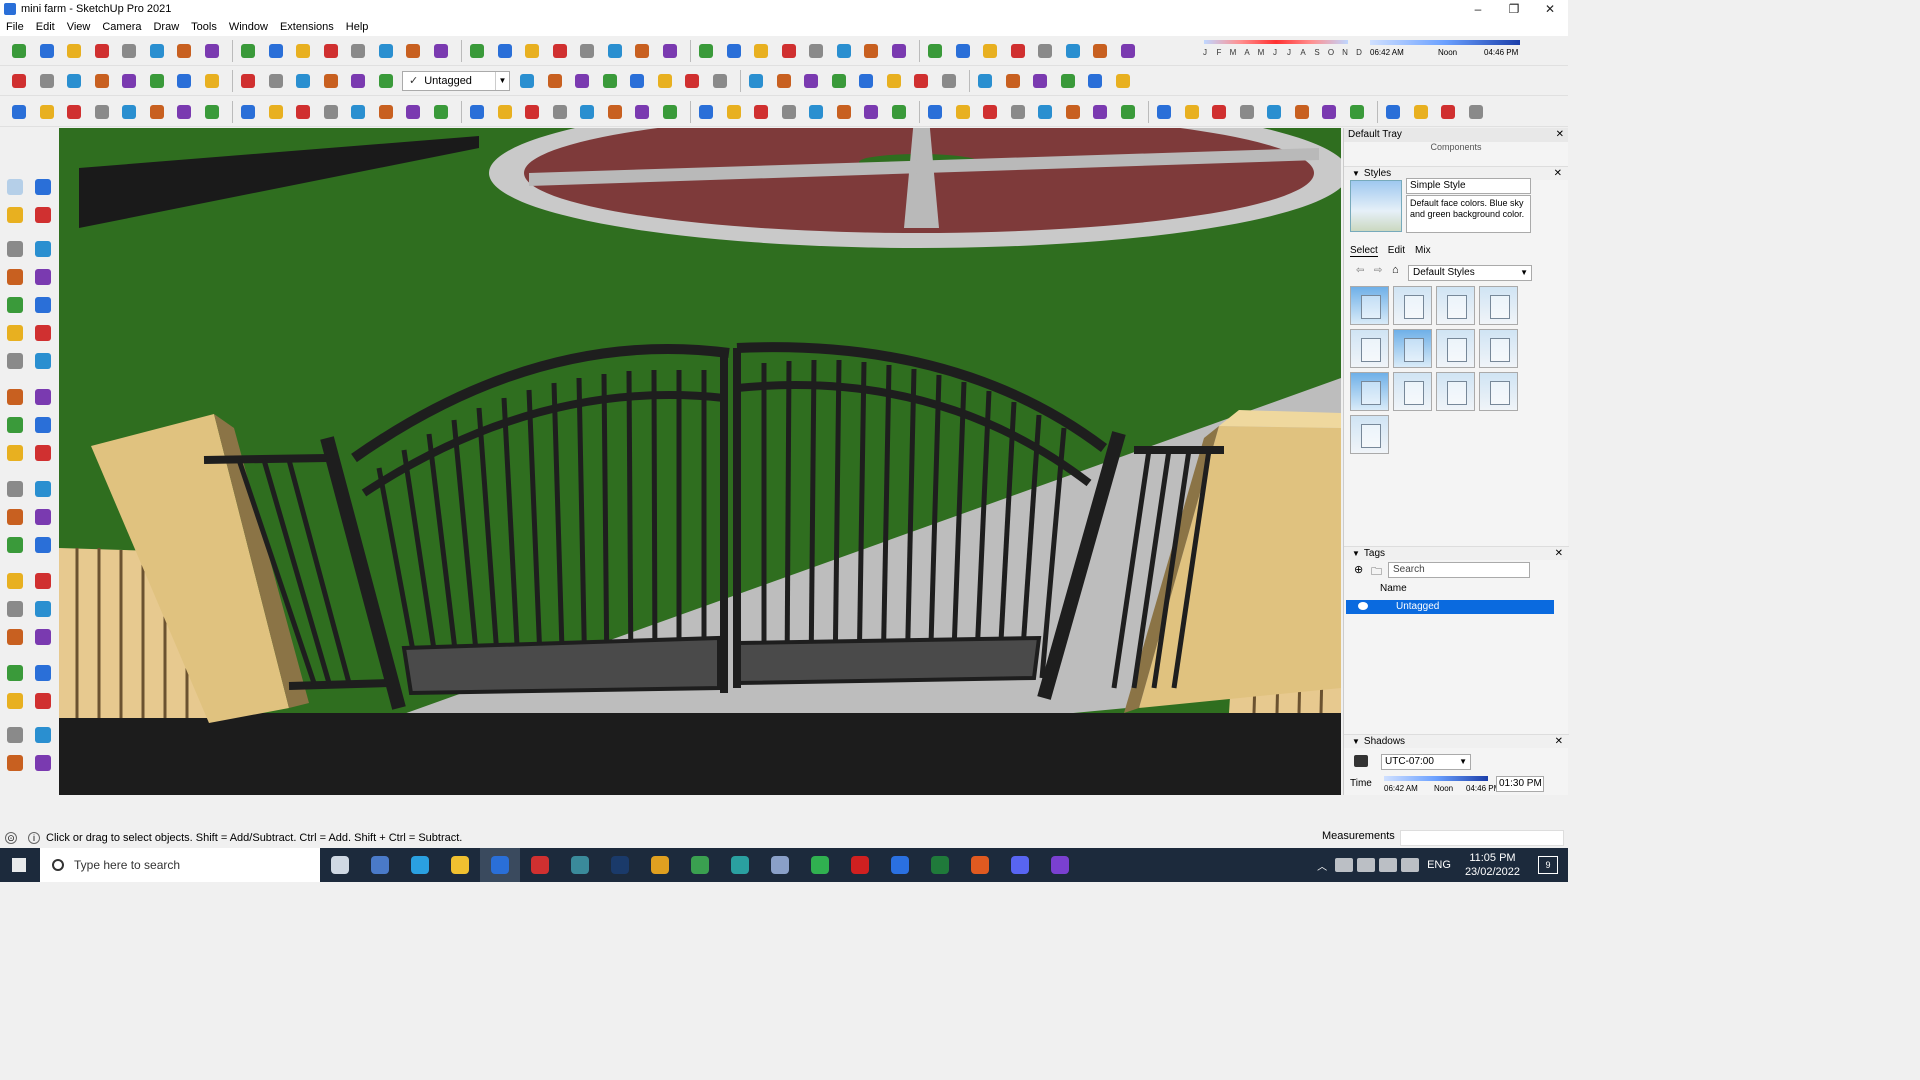 Image resolution: width=1920 pixels, height=1080 pixels. Describe the element at coordinates (860, 865) in the screenshot. I see `opera-icon` at that location.